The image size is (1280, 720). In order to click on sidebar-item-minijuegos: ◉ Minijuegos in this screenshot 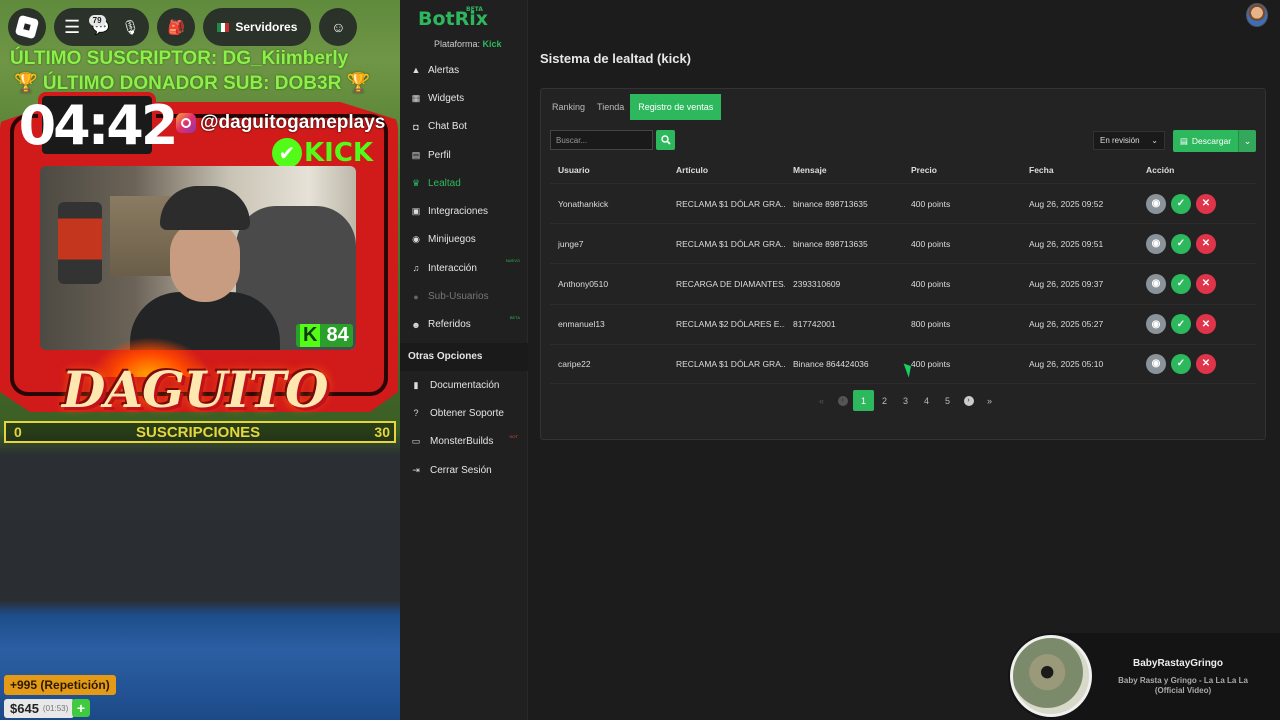, I will do `click(464, 240)`.